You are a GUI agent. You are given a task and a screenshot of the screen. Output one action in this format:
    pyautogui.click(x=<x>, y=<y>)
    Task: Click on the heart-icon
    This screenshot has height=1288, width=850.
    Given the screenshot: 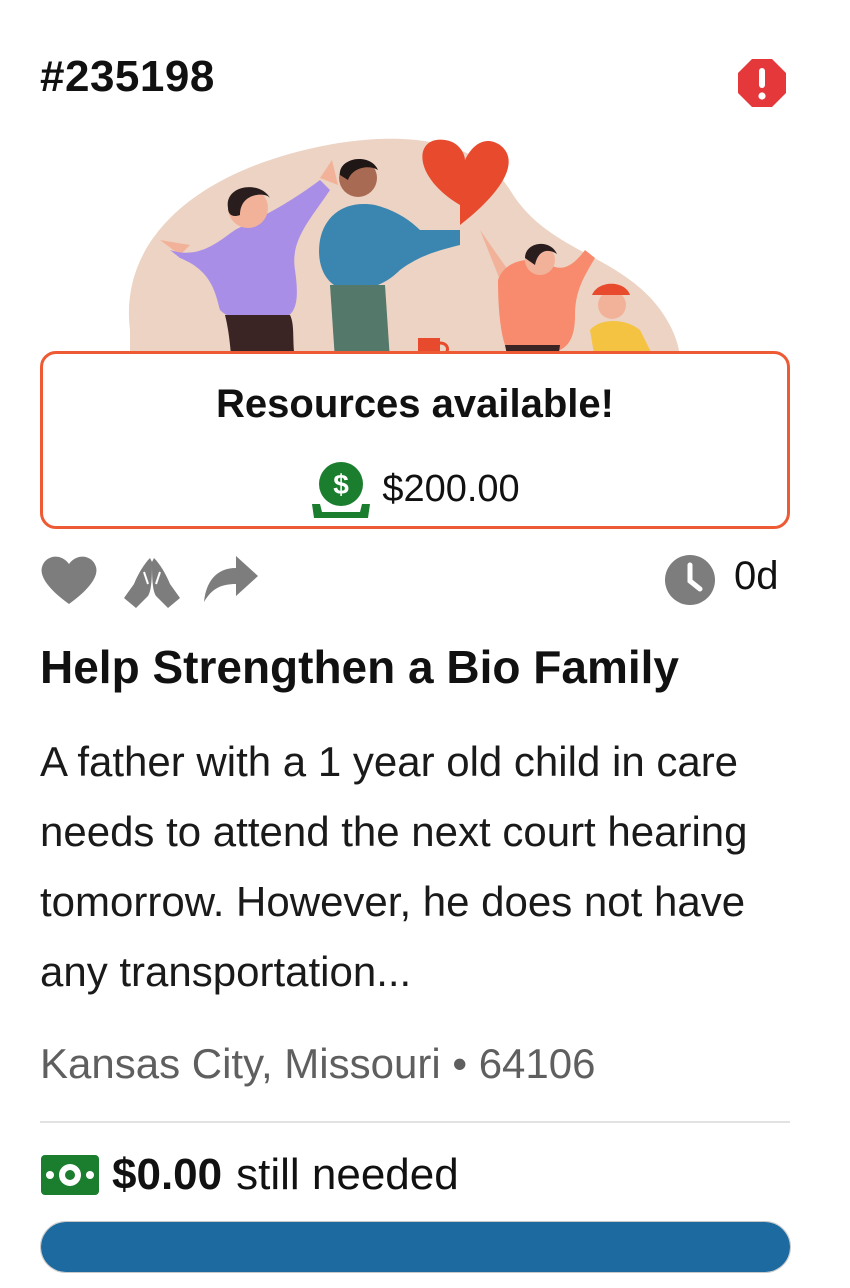 What is the action you would take?
    pyautogui.click(x=69, y=580)
    